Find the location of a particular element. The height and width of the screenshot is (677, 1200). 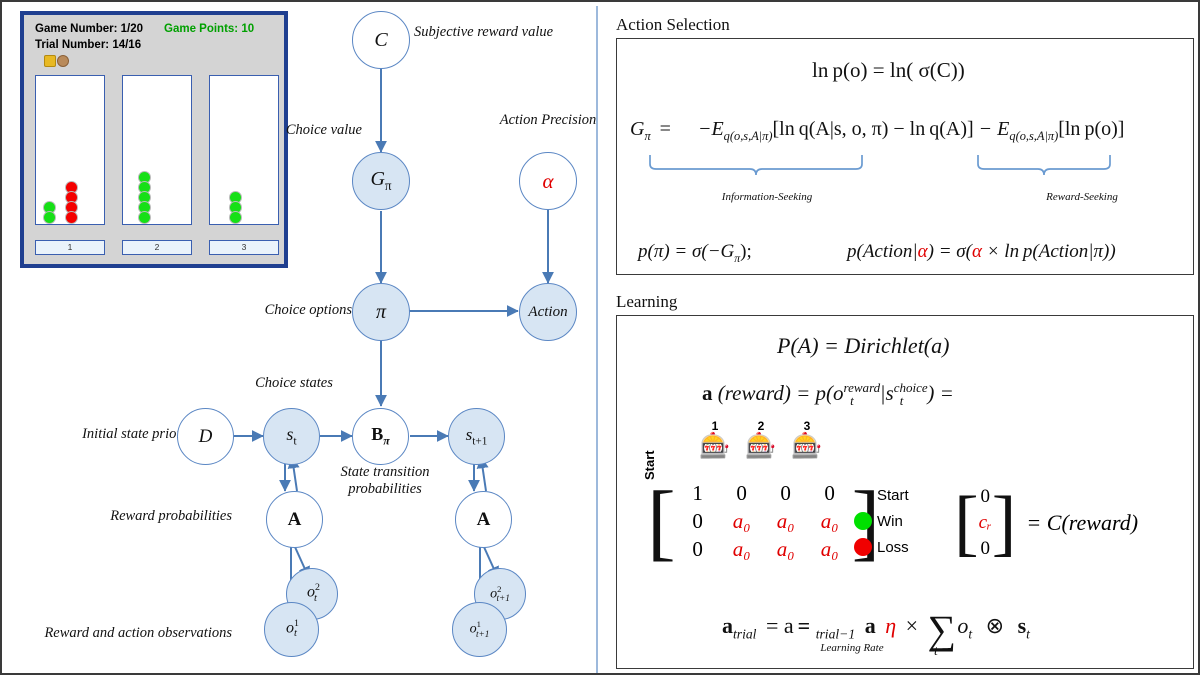

equation-a-reward: a (reward) = p(orewardt |schoicet) = is located at coordinates (828, 394).